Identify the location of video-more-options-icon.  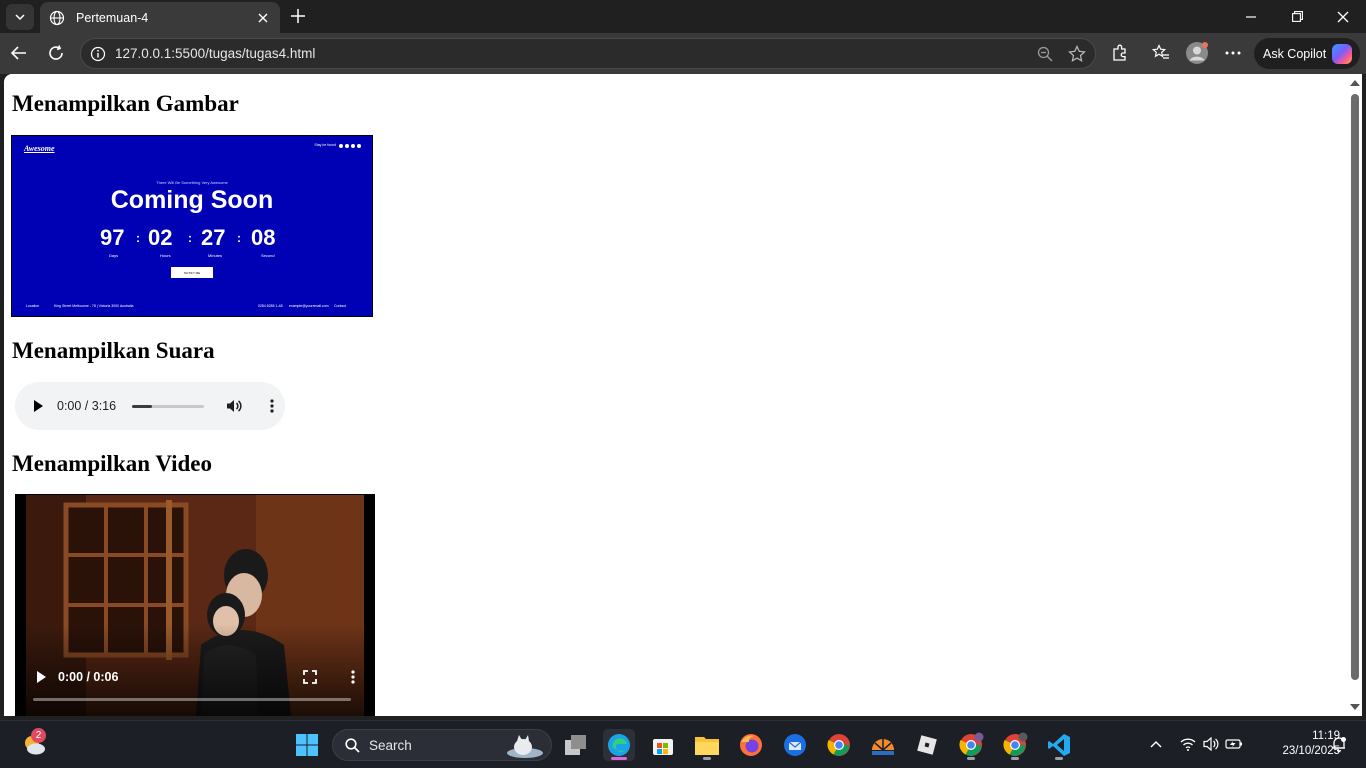
(353, 677).